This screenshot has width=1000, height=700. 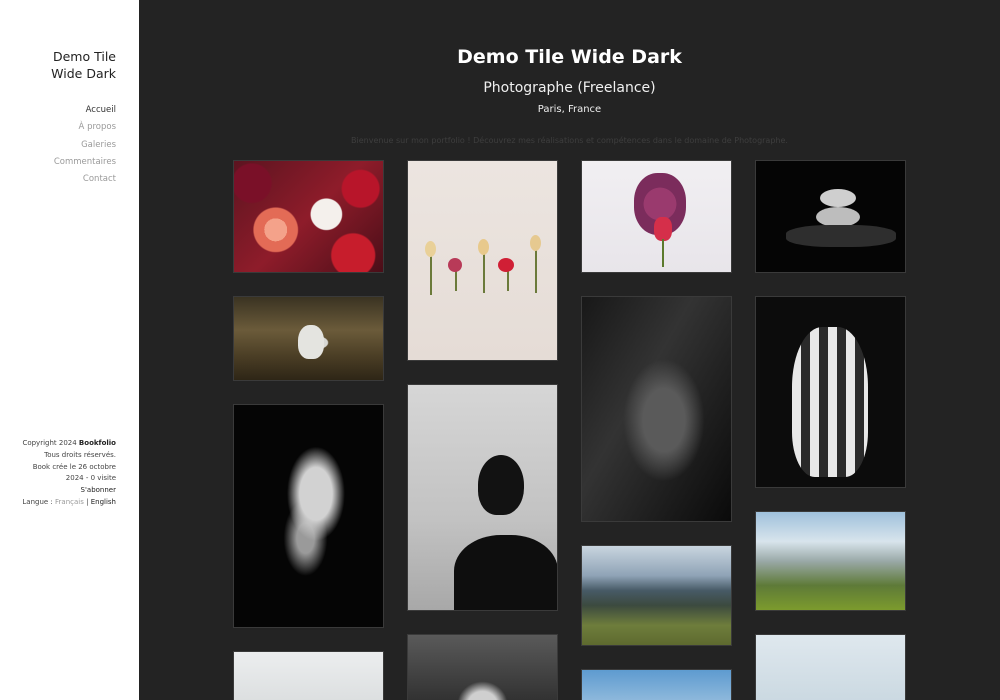 What do you see at coordinates (85, 179) in the screenshot?
I see `nav-item-contact: Contact` at bounding box center [85, 179].